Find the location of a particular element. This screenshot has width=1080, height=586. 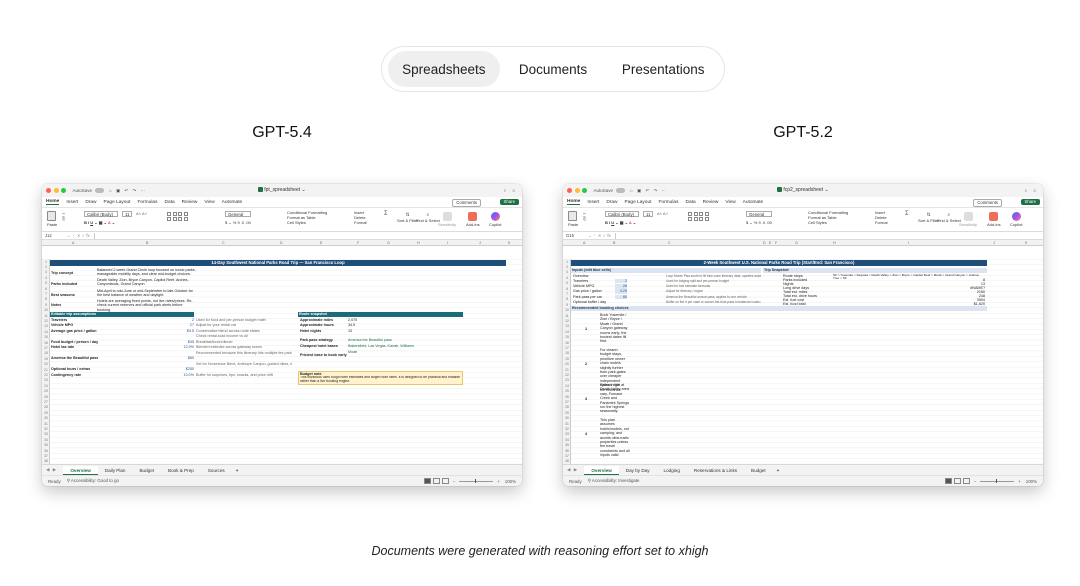

row-number: 34 is located at coordinates (46, 440).